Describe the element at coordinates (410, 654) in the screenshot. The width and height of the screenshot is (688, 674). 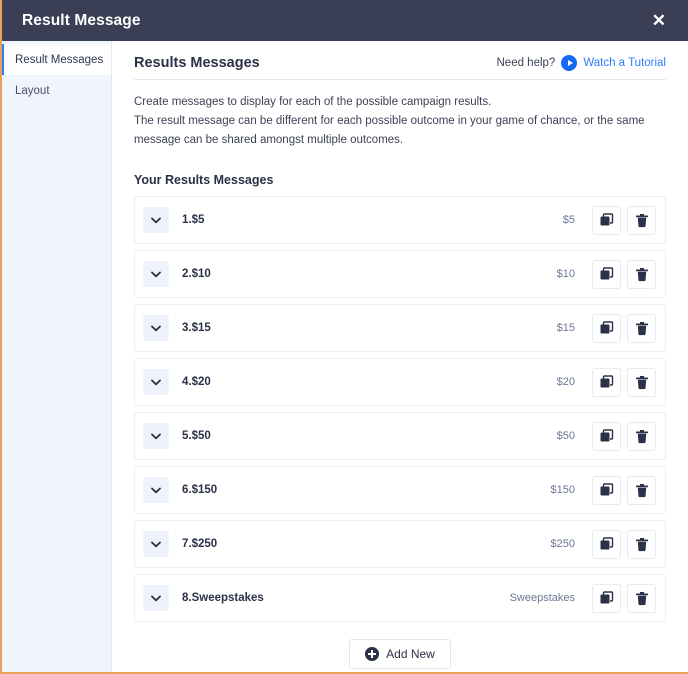
I see `add-new-label: Add New` at that location.